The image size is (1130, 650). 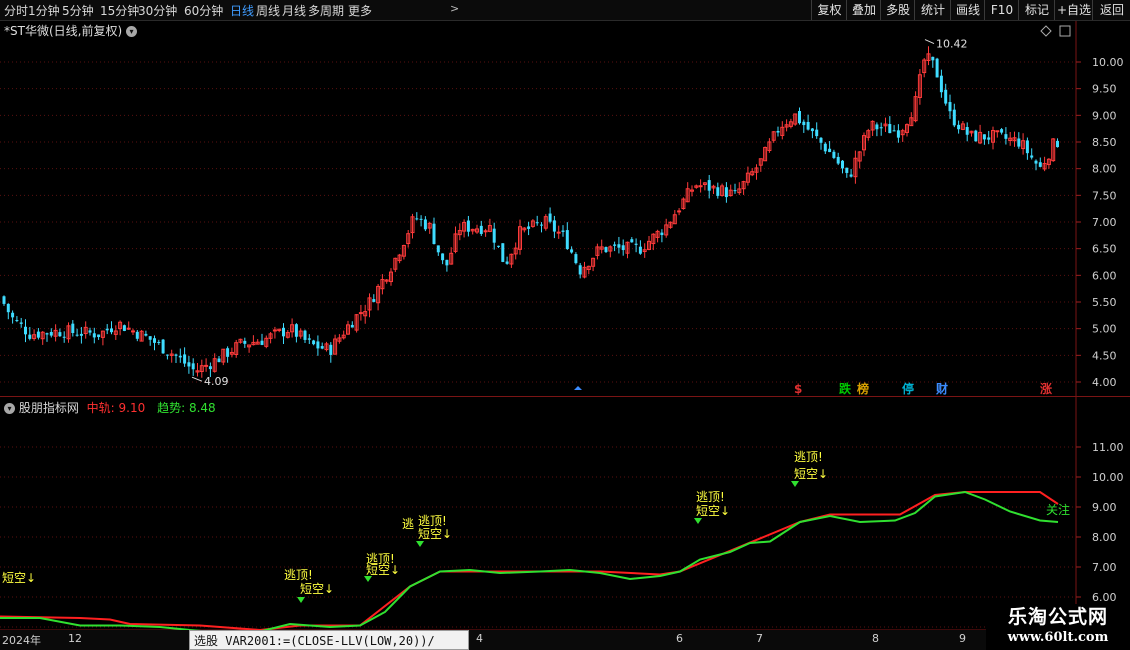 I want to click on event-marker: 跌, so click(x=845, y=388).